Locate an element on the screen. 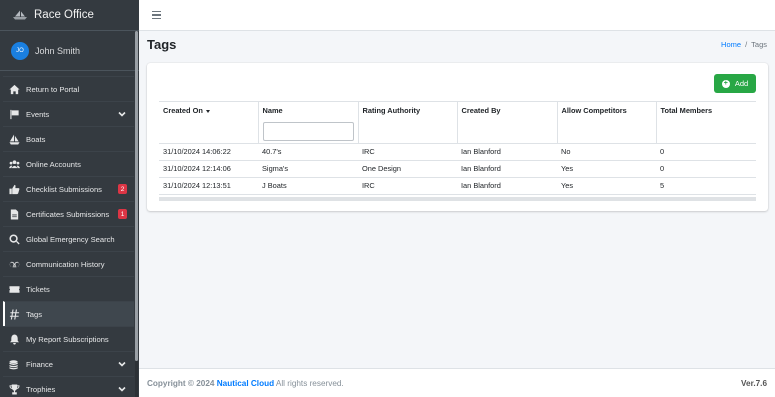  column-header-total-members: Total Members is located at coordinates (705, 110).